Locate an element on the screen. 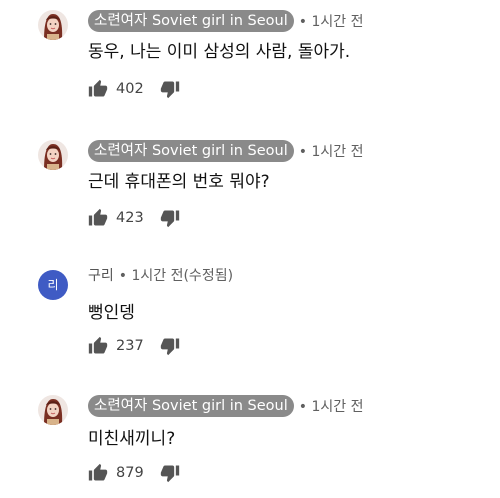  avatar: 리 is located at coordinates (53, 285).